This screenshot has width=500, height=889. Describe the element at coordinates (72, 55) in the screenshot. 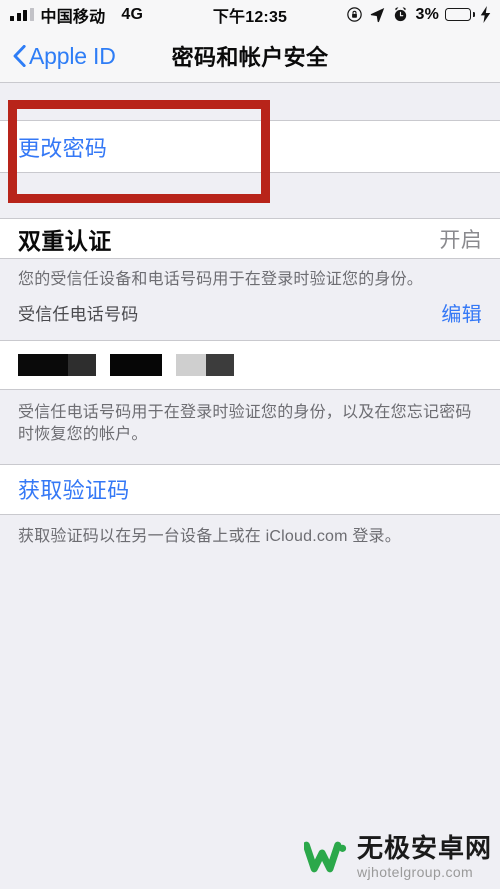

I see `back-button-label: Apple ID` at that location.